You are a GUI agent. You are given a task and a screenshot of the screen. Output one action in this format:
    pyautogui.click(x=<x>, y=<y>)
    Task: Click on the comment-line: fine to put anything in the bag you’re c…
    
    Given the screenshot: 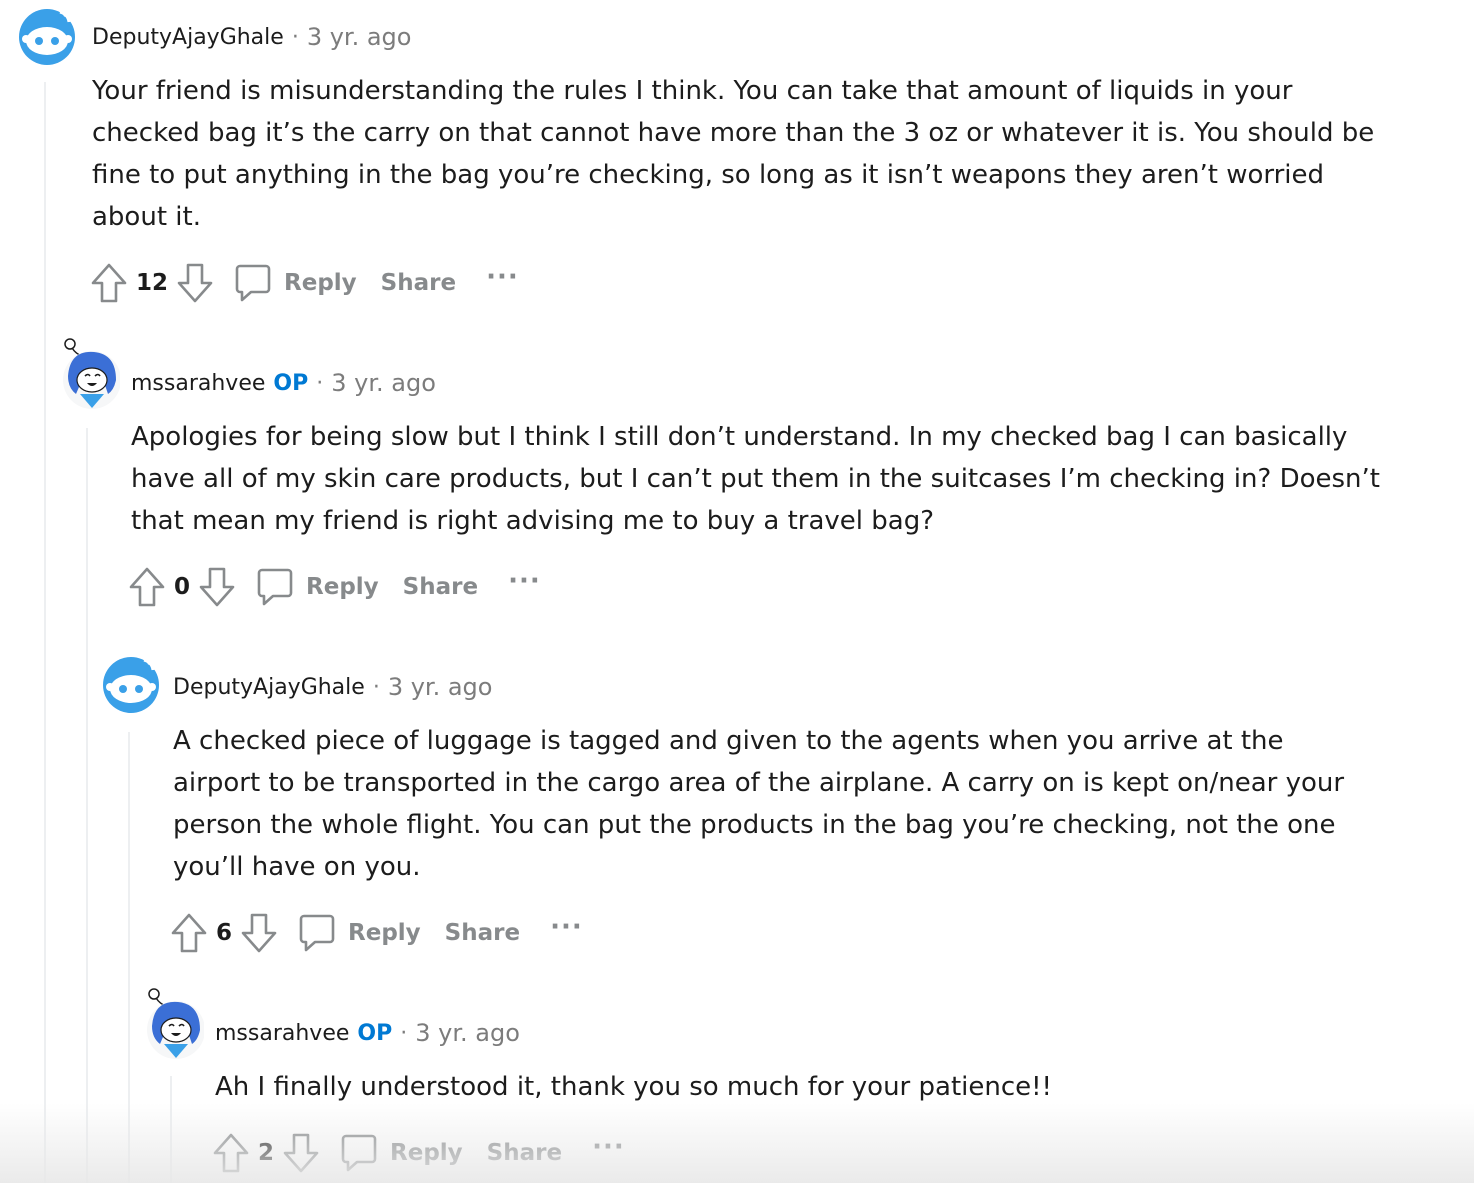 What is the action you would take?
    pyautogui.click(x=708, y=175)
    